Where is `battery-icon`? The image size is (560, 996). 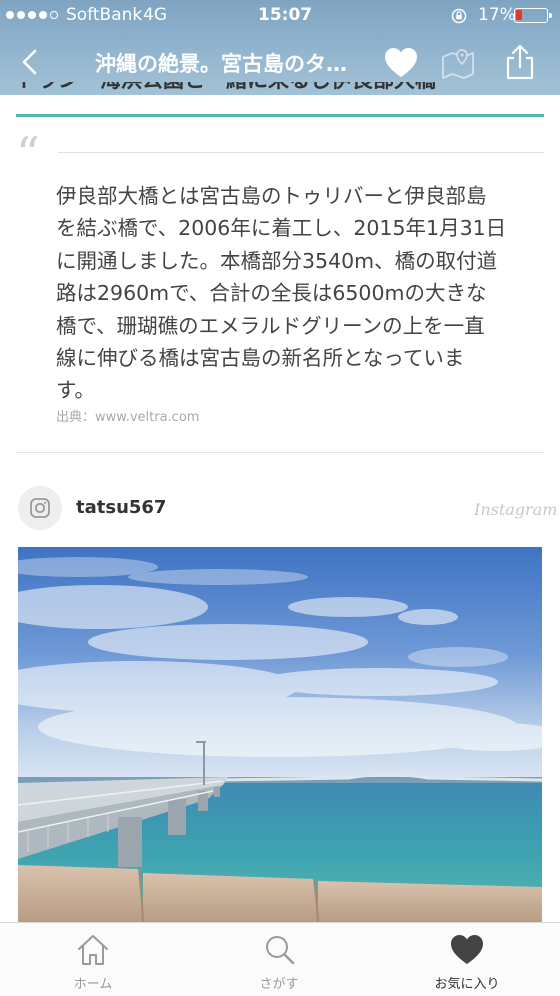 battery-icon is located at coordinates (533, 15).